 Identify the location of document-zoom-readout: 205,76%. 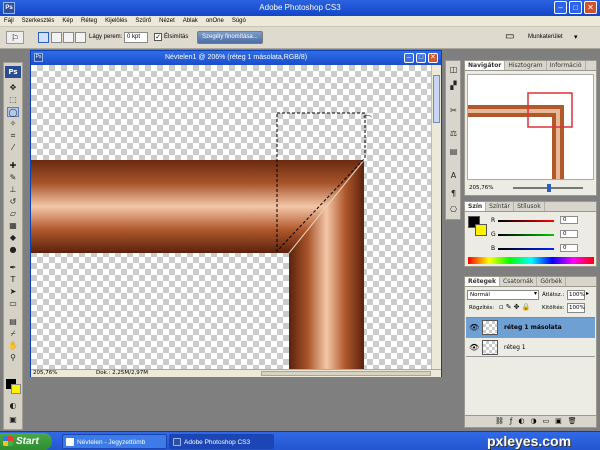
(45, 373).